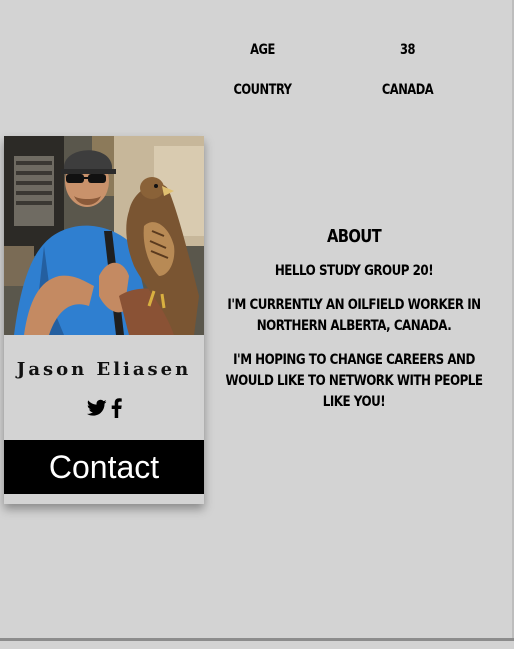 This screenshot has height=649, width=514. I want to click on stat-value: 38, so click(407, 50).